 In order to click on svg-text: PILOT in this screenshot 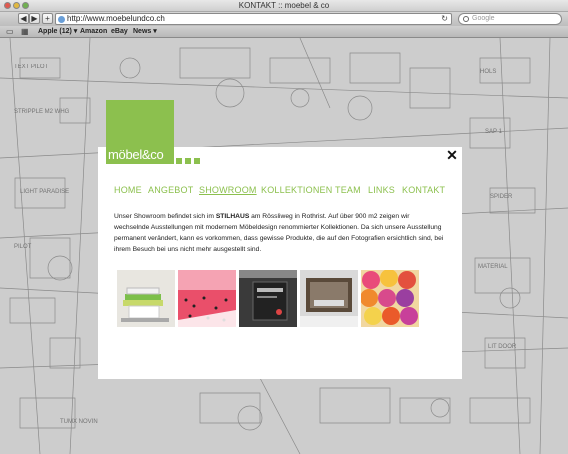, I will do `click(23, 247)`.